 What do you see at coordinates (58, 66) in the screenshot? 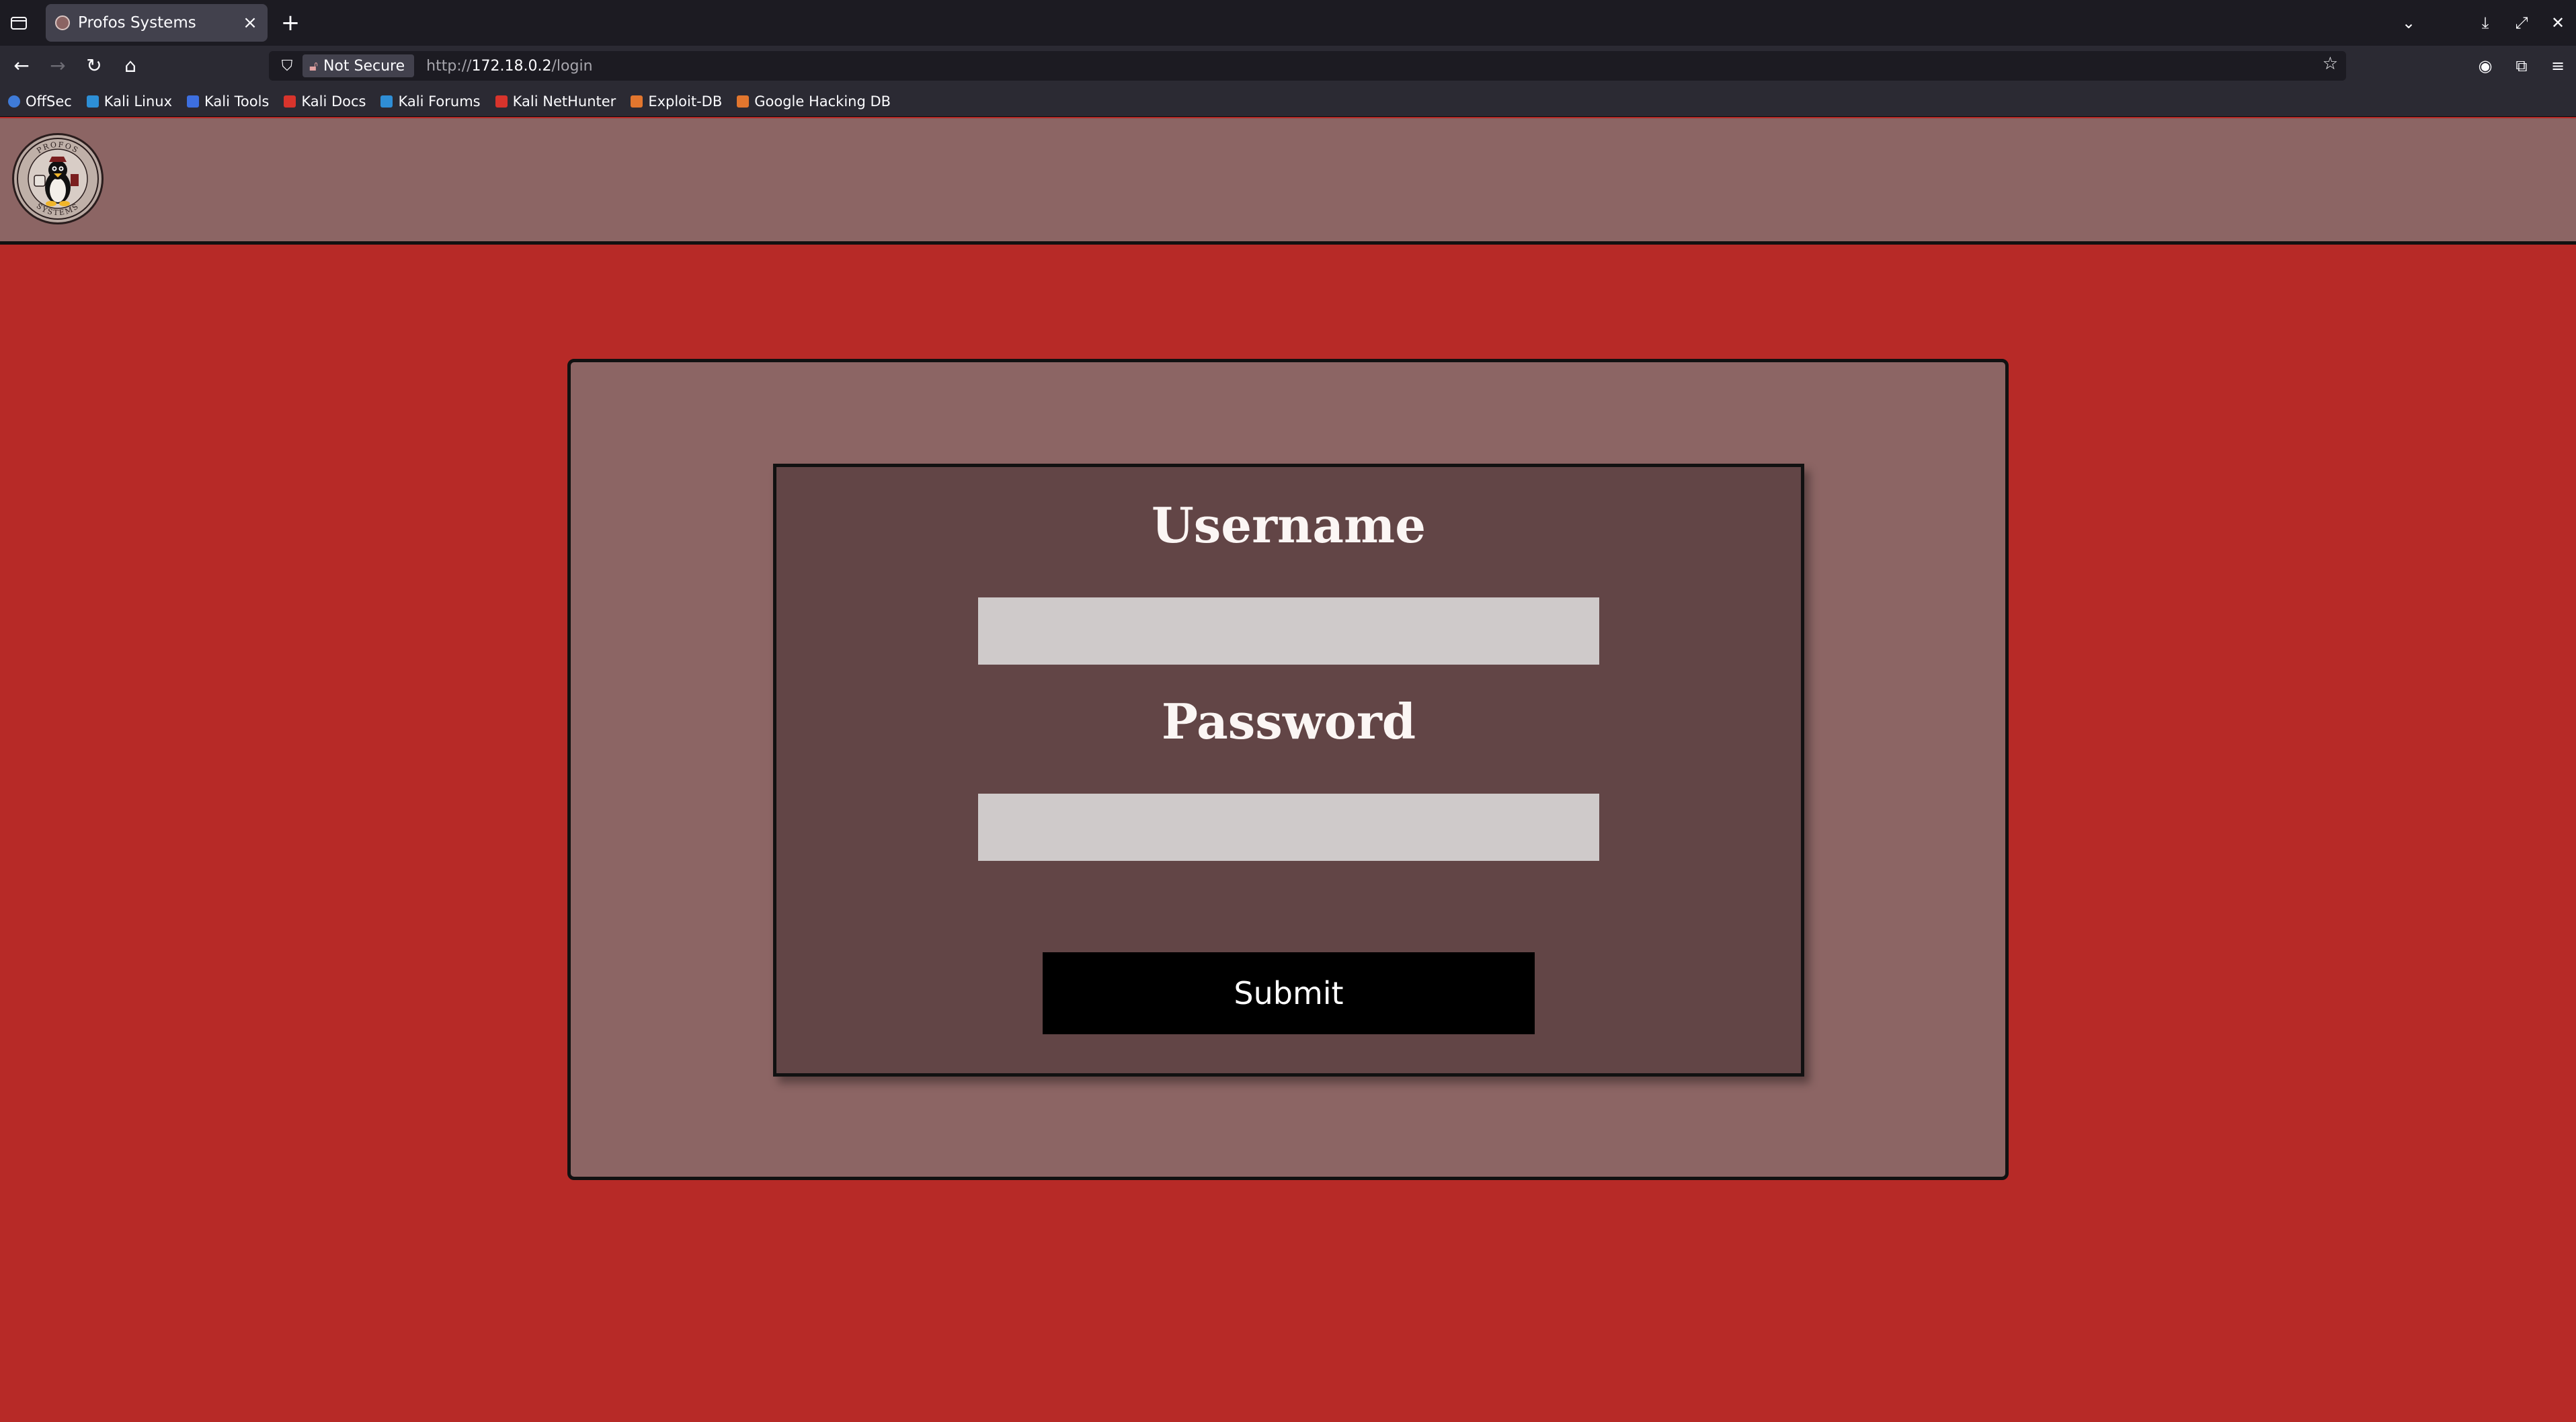
I see `forward-button: →` at bounding box center [58, 66].